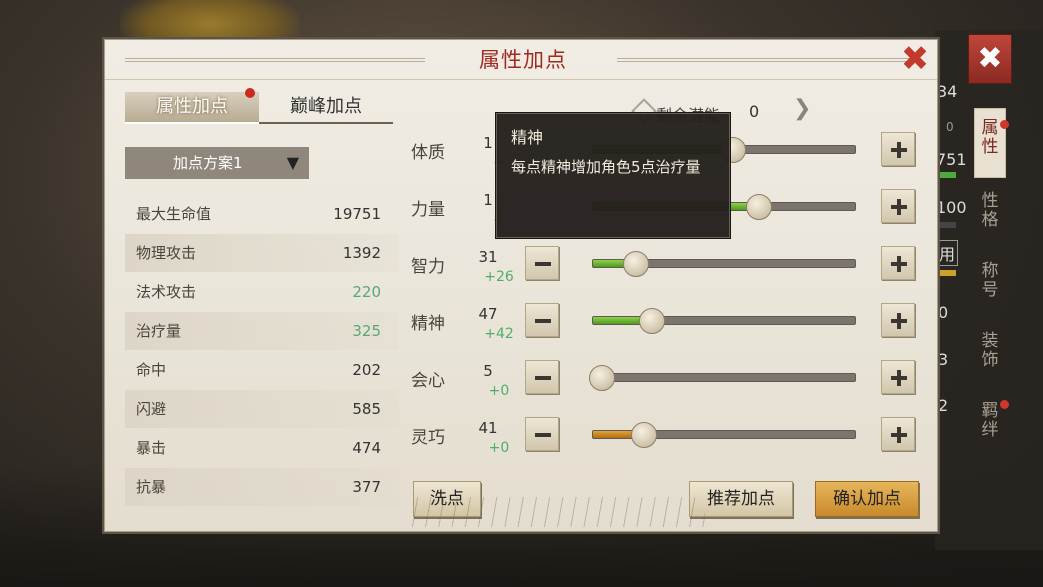 This screenshot has width=1043, height=587. What do you see at coordinates (606, 167) in the screenshot?
I see `tooltip-body: 每点精神增加角色5点治疗量` at bounding box center [606, 167].